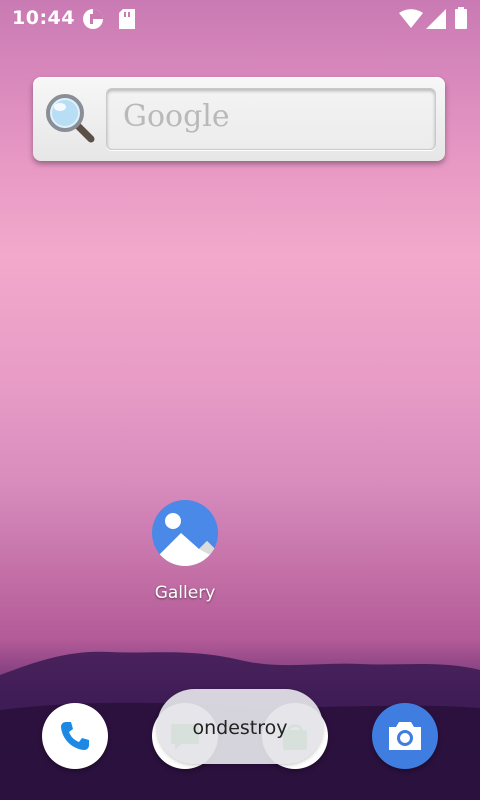  I want to click on battery-icon, so click(461, 20).